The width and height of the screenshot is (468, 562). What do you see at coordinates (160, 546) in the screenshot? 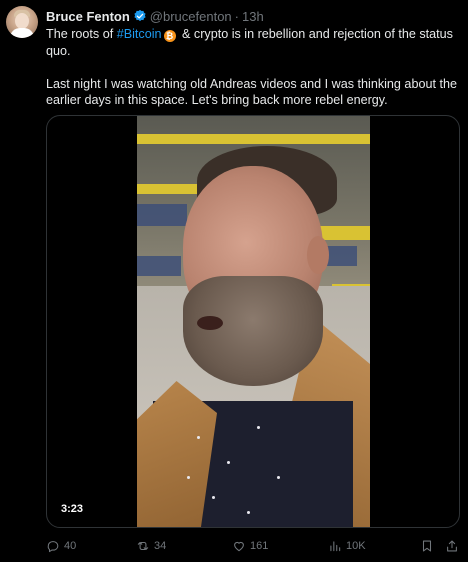
I see `repost-count: 34` at bounding box center [160, 546].